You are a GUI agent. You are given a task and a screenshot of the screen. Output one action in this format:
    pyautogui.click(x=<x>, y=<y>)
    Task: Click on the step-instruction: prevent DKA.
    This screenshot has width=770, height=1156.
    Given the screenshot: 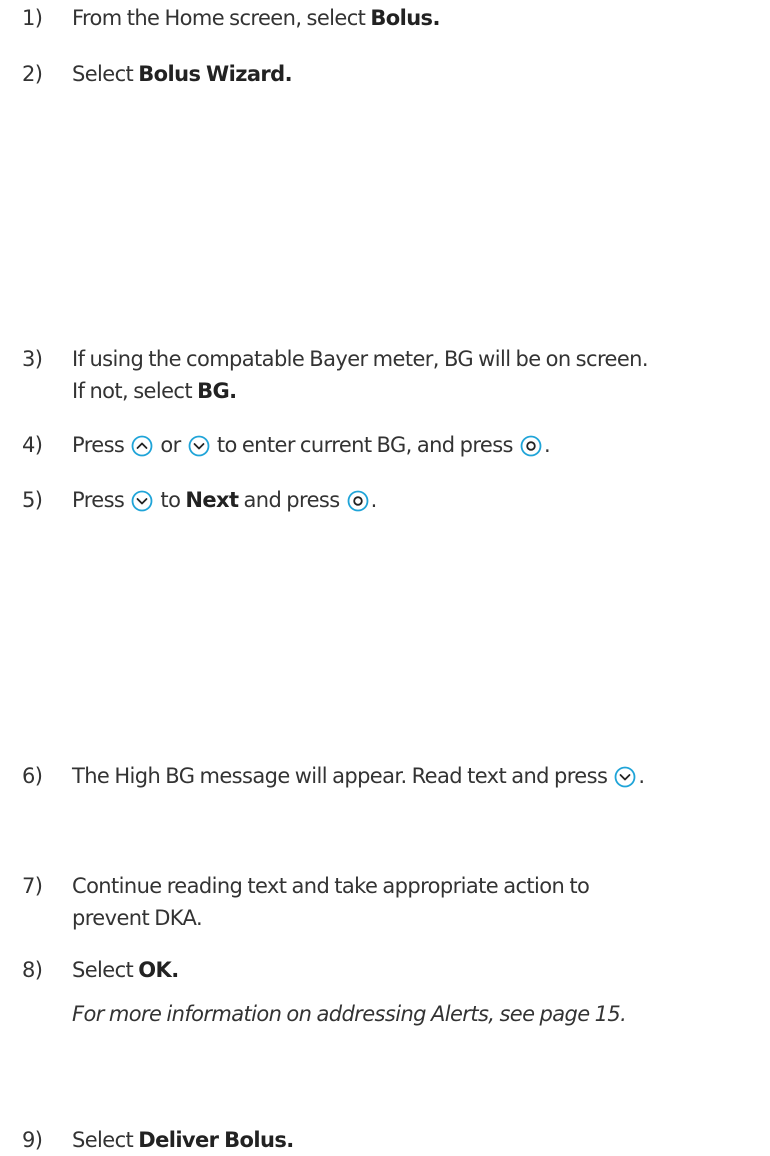 What is the action you would take?
    pyautogui.click(x=137, y=918)
    